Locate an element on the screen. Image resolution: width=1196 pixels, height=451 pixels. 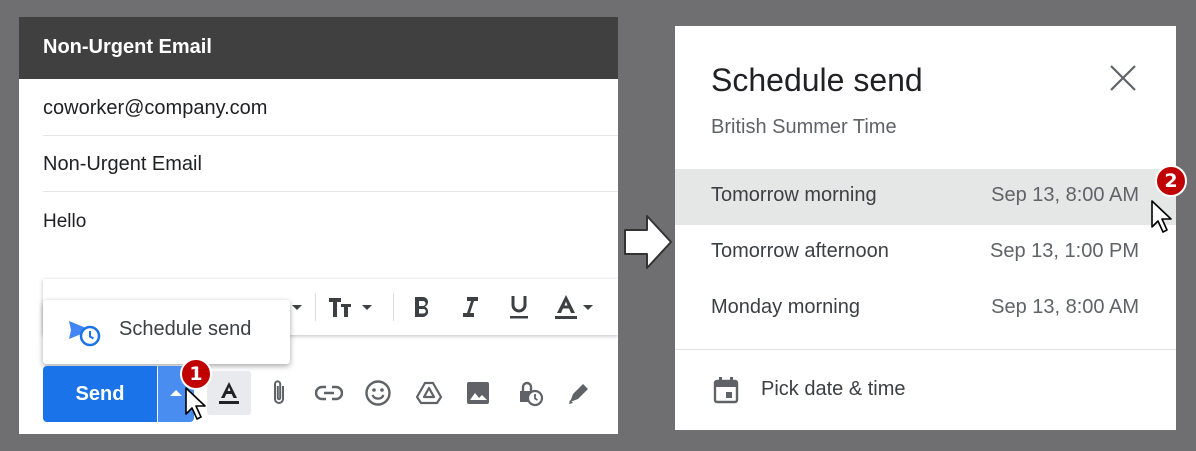
chevron-up-icon is located at coordinates (176, 393).